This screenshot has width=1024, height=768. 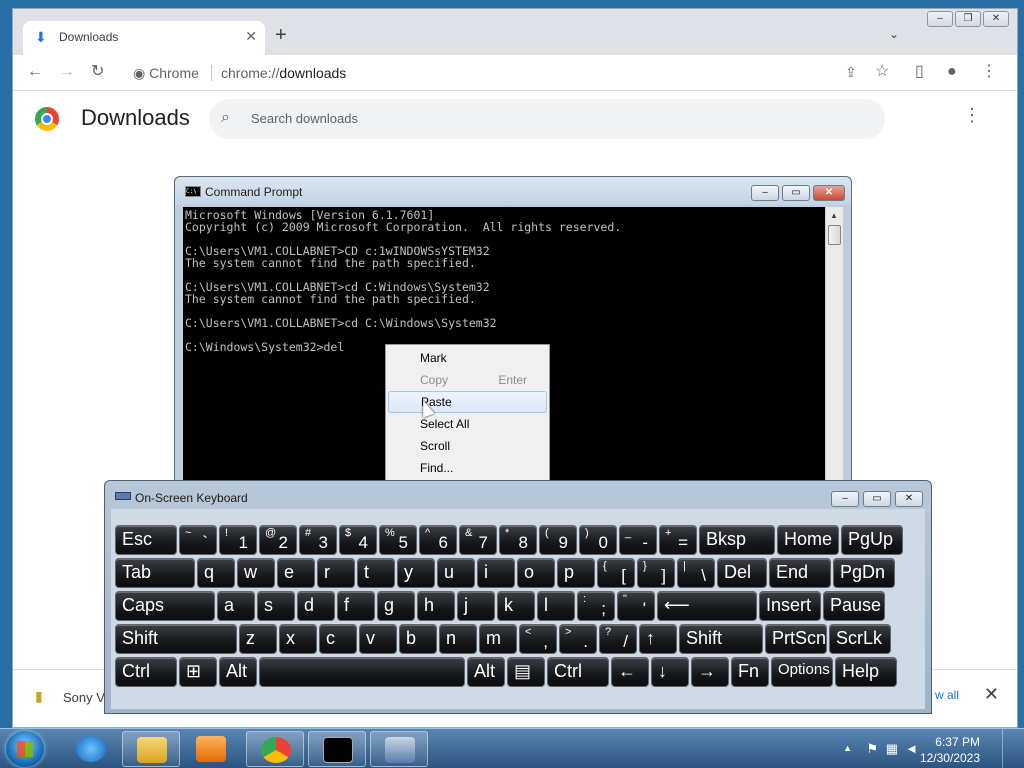 What do you see at coordinates (337, 749) in the screenshot?
I see `taskbar-cmd` at bounding box center [337, 749].